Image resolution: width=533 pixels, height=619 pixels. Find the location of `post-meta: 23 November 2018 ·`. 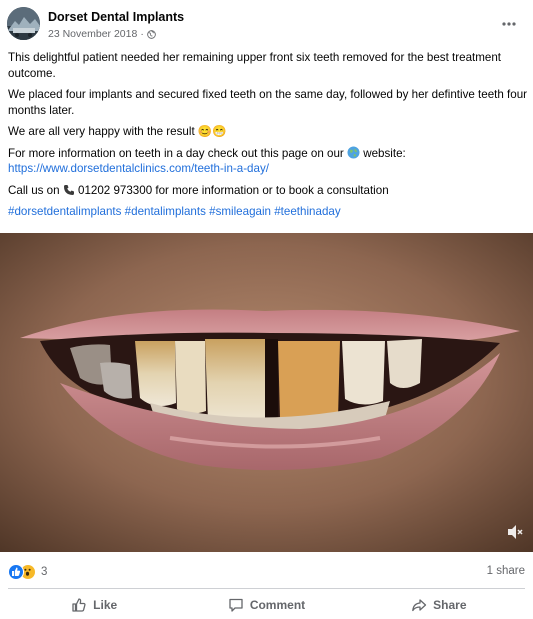

post-meta: 23 November 2018 · is located at coordinates (102, 34).